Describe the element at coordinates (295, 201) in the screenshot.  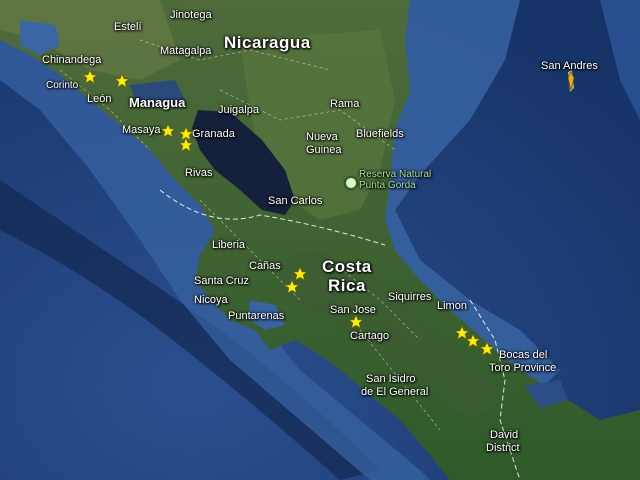
I see `city-label-san-carlos: San Carlos` at that location.